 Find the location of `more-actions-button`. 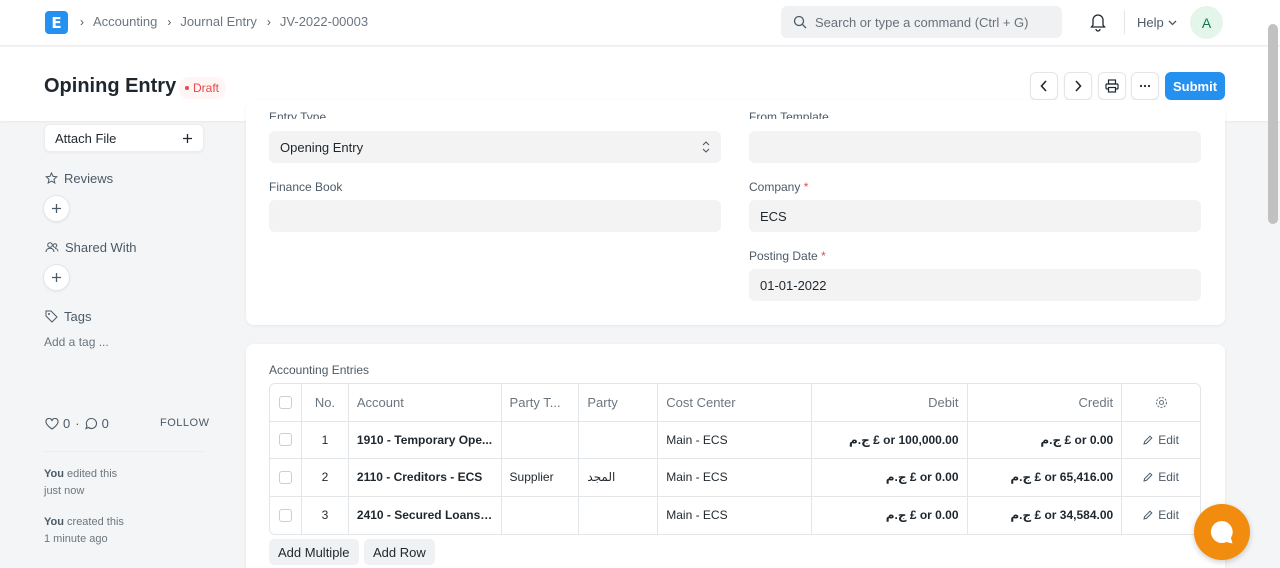

more-actions-button is located at coordinates (1145, 86).